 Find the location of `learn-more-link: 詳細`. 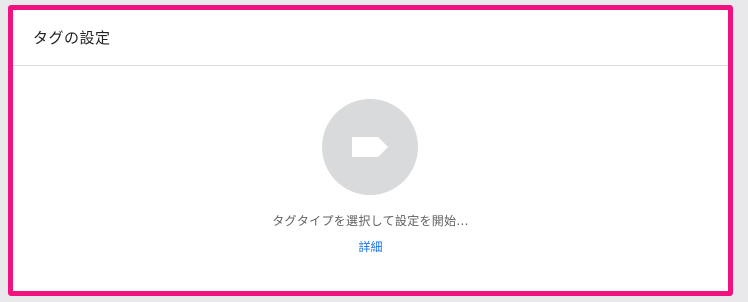

learn-more-link: 詳細 is located at coordinates (370, 247).